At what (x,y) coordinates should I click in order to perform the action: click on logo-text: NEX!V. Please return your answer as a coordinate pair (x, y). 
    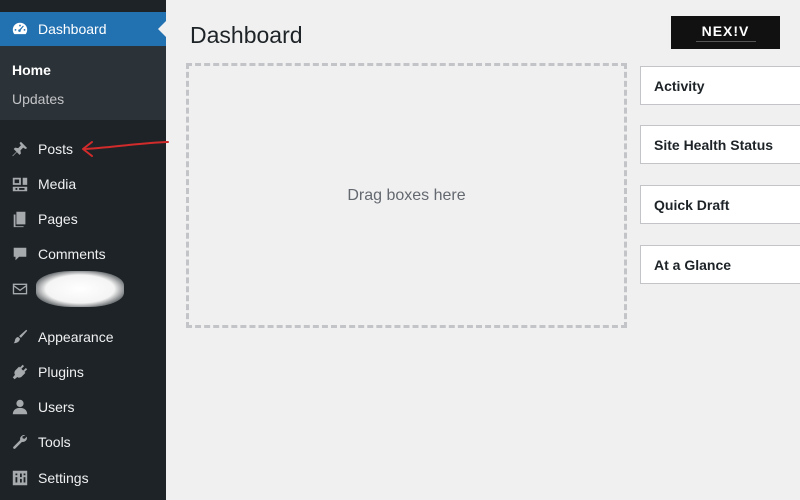
    Looking at the image, I should click on (725, 31).